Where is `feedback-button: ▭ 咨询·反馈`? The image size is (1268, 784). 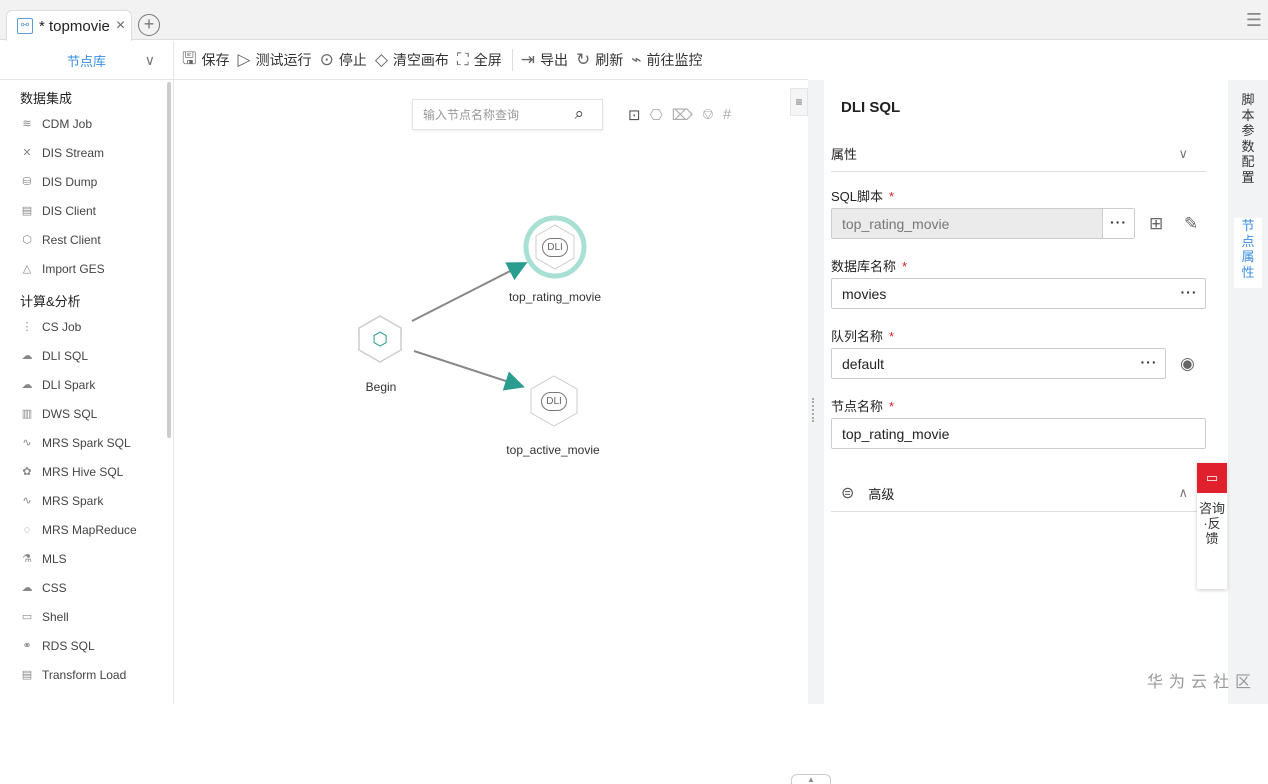 feedback-button: ▭ 咨询·反馈 is located at coordinates (1212, 526).